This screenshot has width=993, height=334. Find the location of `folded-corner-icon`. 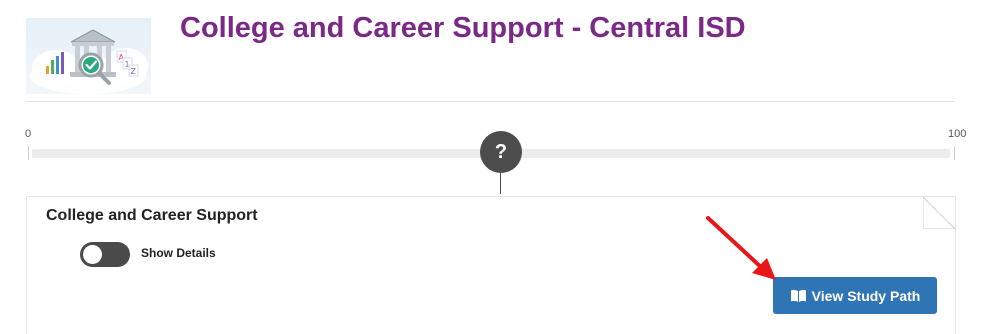

folded-corner-icon is located at coordinates (939, 213).